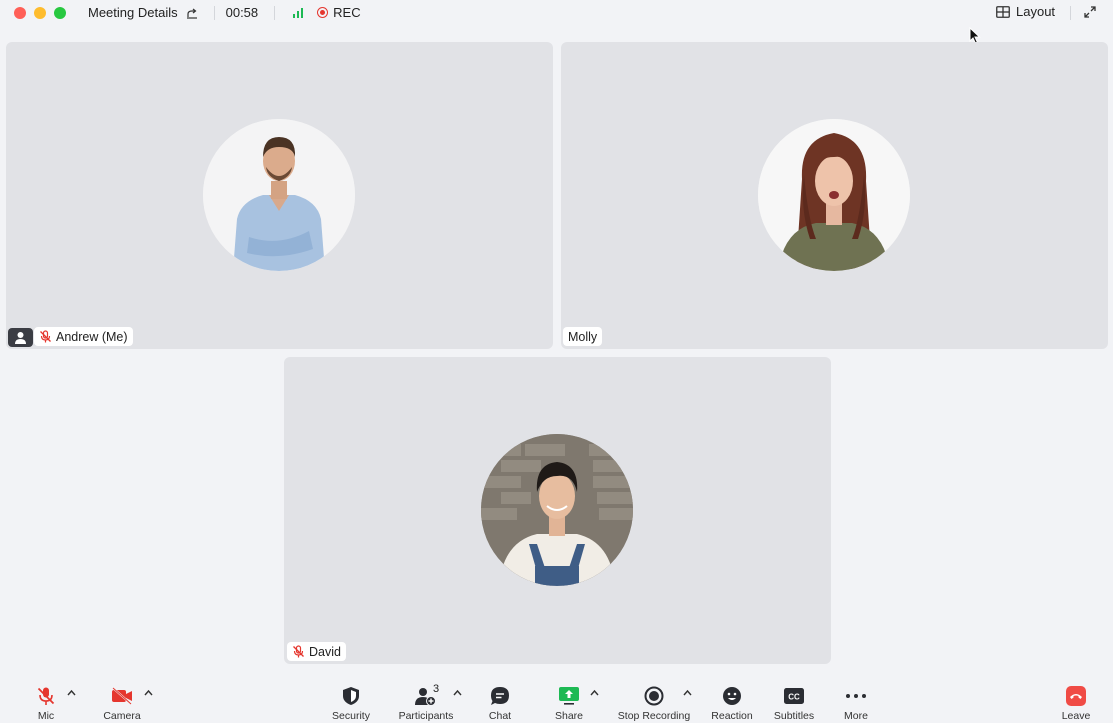 The image size is (1113, 723). I want to click on chat-bubble-icon, so click(500, 696).